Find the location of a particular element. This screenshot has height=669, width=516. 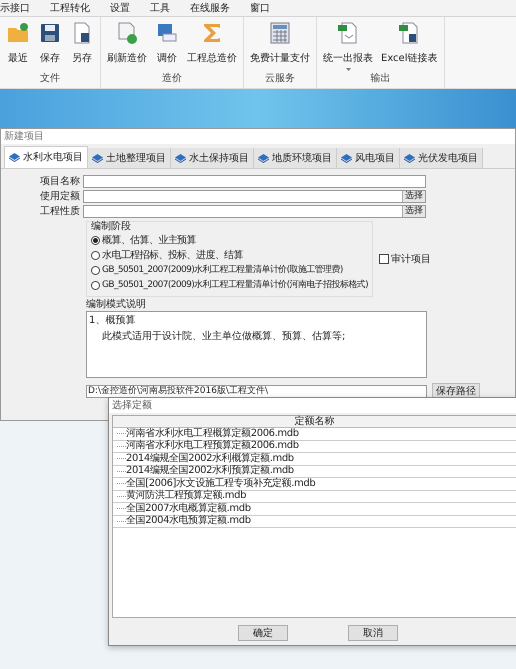

quota-row: 2014编规全国2002水利预算定额.mdb is located at coordinates (210, 471).